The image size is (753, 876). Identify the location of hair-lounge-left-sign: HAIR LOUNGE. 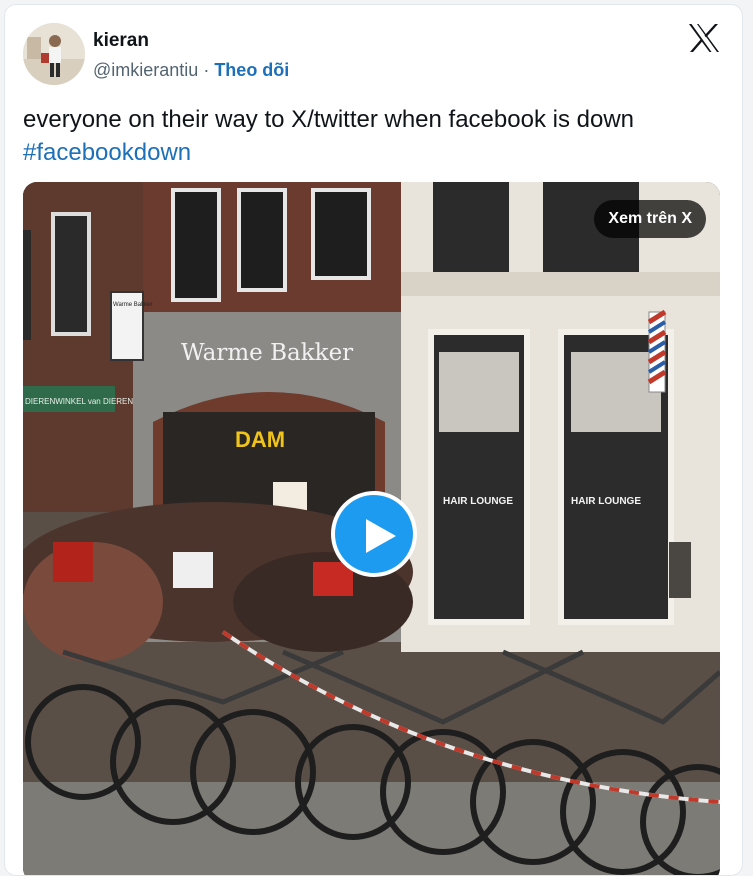
(478, 501).